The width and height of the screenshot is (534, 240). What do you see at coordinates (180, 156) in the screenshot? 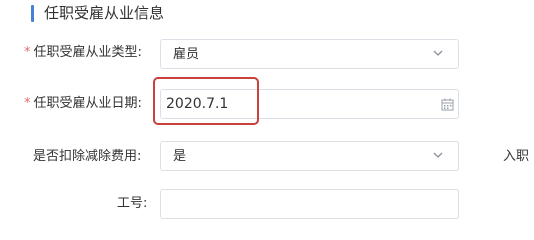
I see `deduct-expenses-value: 是` at bounding box center [180, 156].